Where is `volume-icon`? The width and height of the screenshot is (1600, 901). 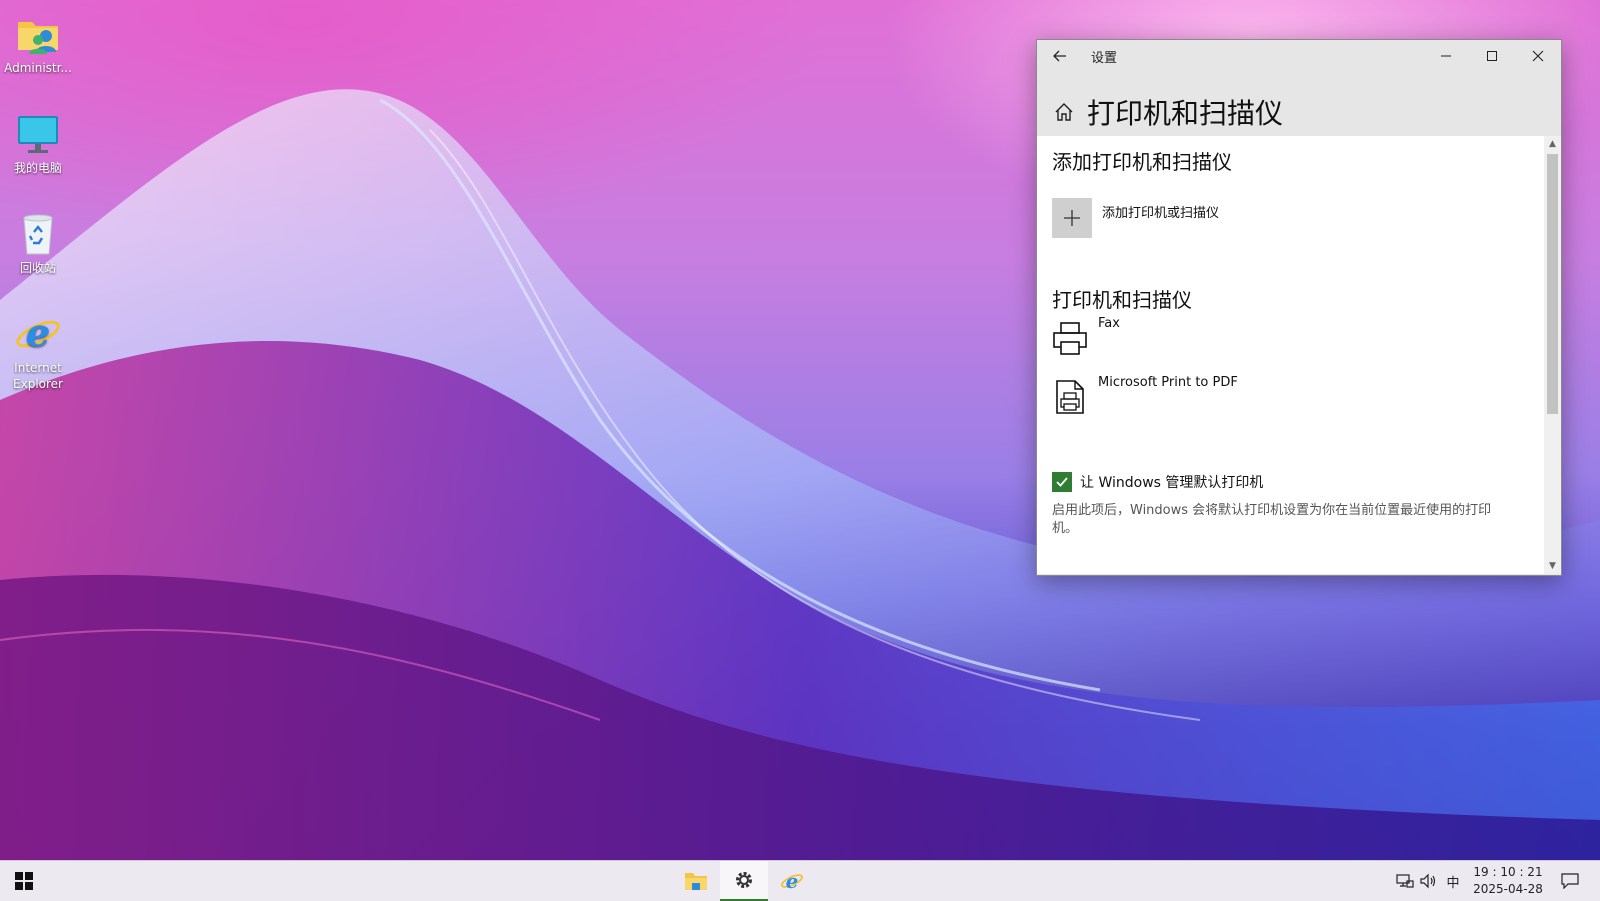 volume-icon is located at coordinates (1428, 881).